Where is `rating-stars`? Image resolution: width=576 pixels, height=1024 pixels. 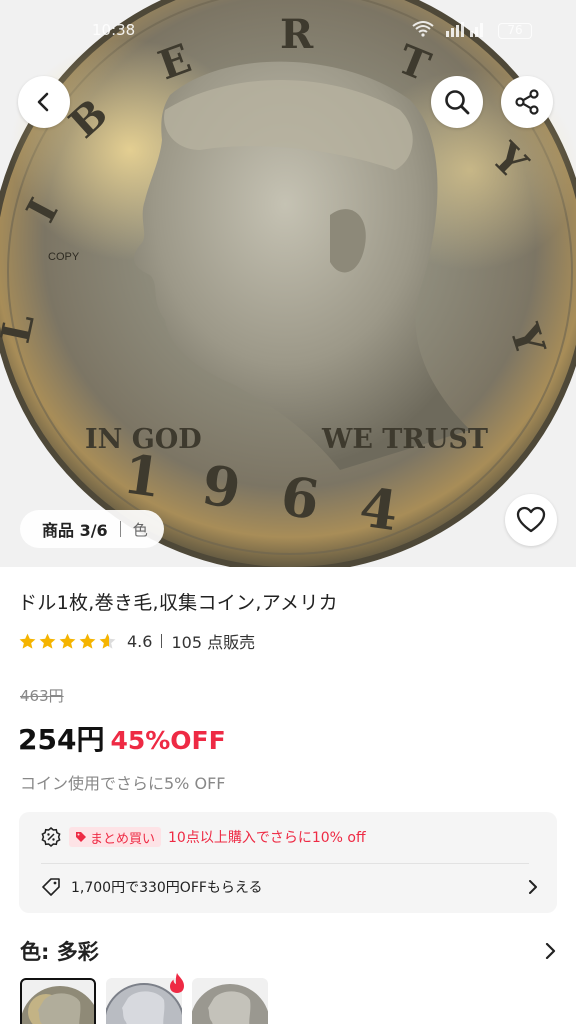
rating-stars is located at coordinates (67, 641).